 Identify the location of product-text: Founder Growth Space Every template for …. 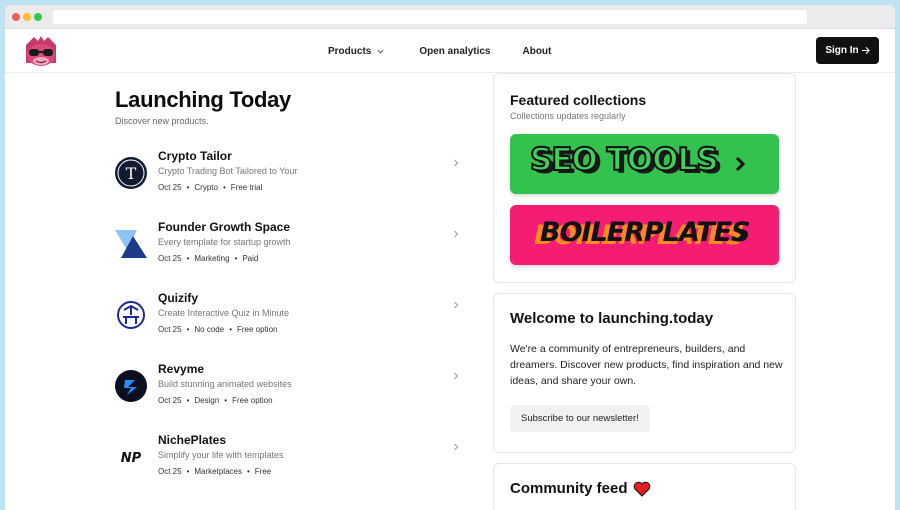
(224, 241).